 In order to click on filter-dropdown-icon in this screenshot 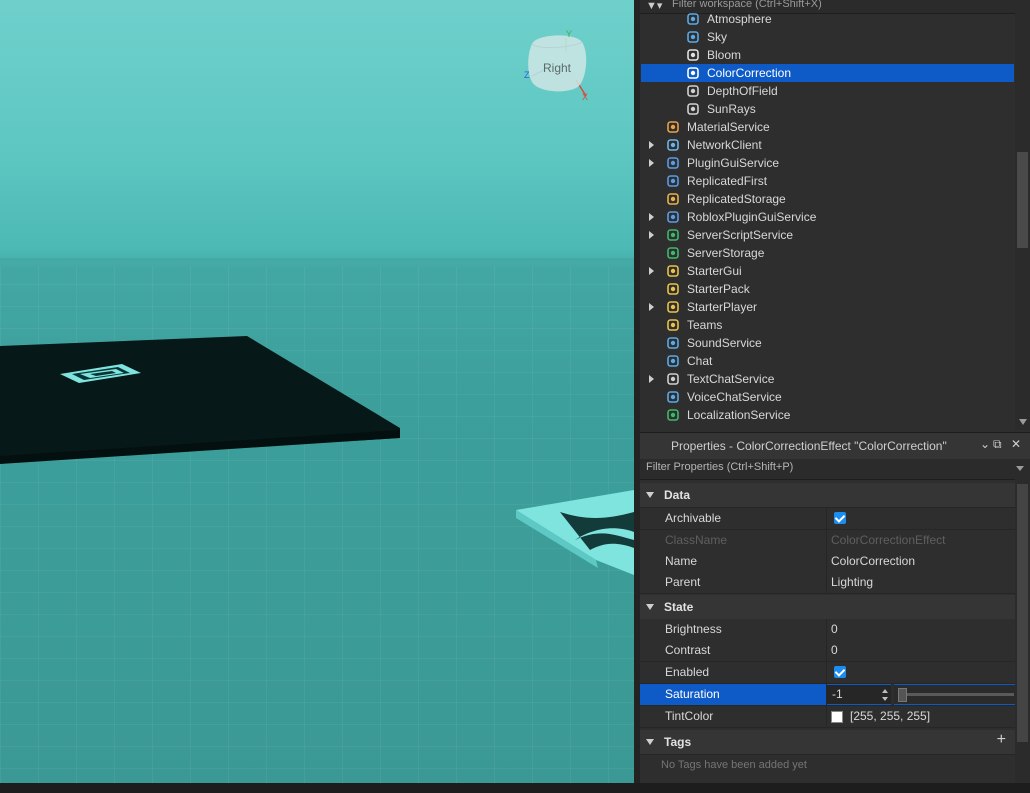, I will do `click(1020, 468)`.